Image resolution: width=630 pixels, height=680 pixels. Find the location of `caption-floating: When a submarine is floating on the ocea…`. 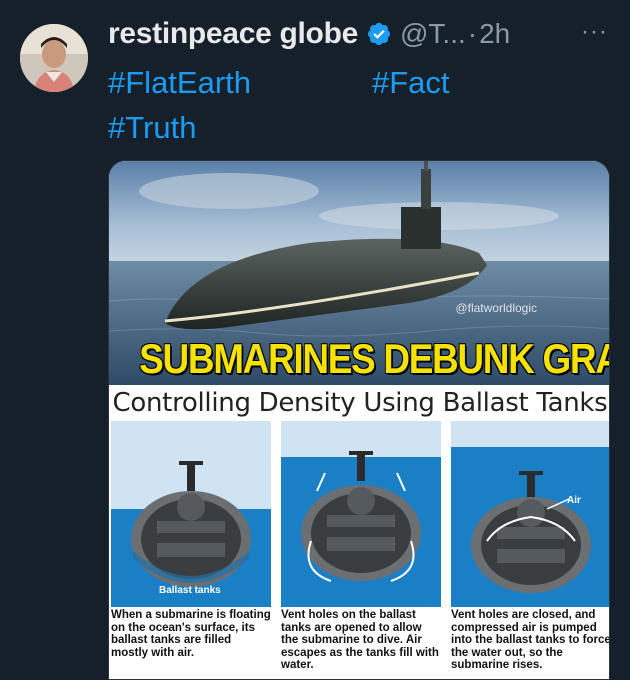

caption-floating: When a submarine is floating on the ocea… is located at coordinates (191, 634).